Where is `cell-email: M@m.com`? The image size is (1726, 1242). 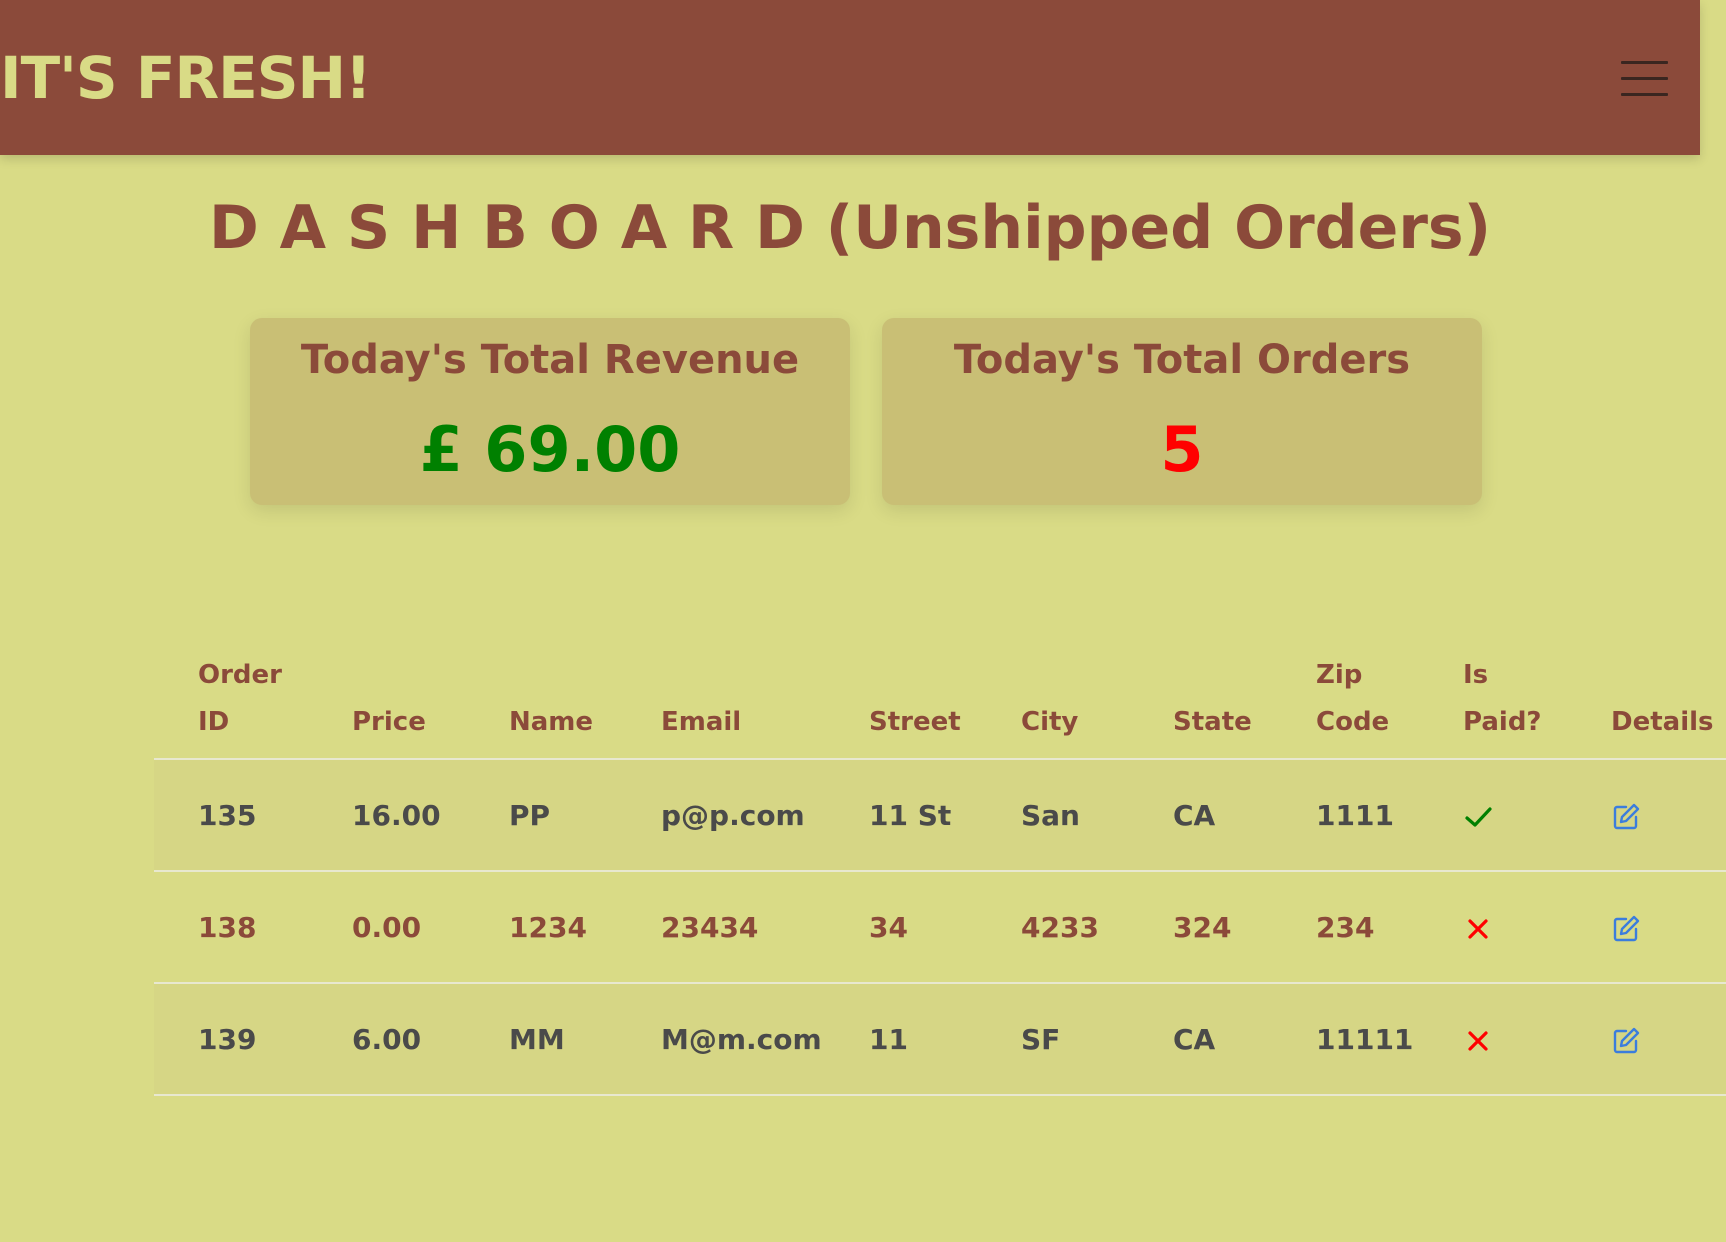
cell-email: M@m.com is located at coordinates (721, 1039).